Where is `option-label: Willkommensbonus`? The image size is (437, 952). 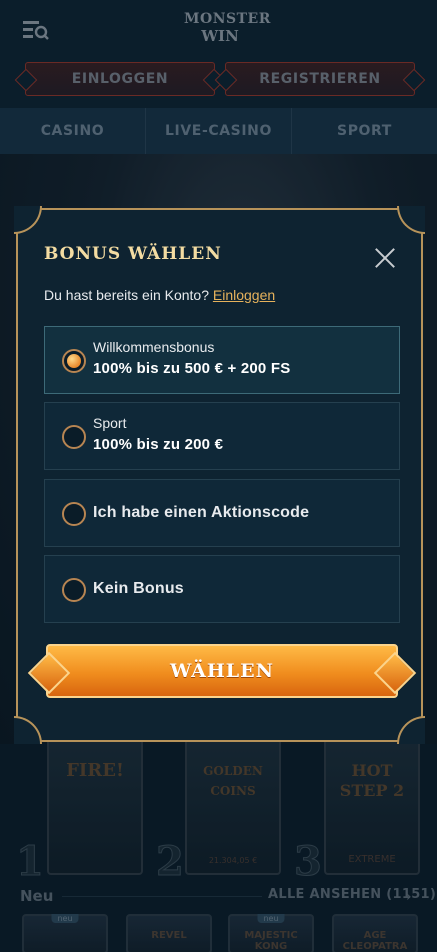
option-label: Willkommensbonus is located at coordinates (154, 347).